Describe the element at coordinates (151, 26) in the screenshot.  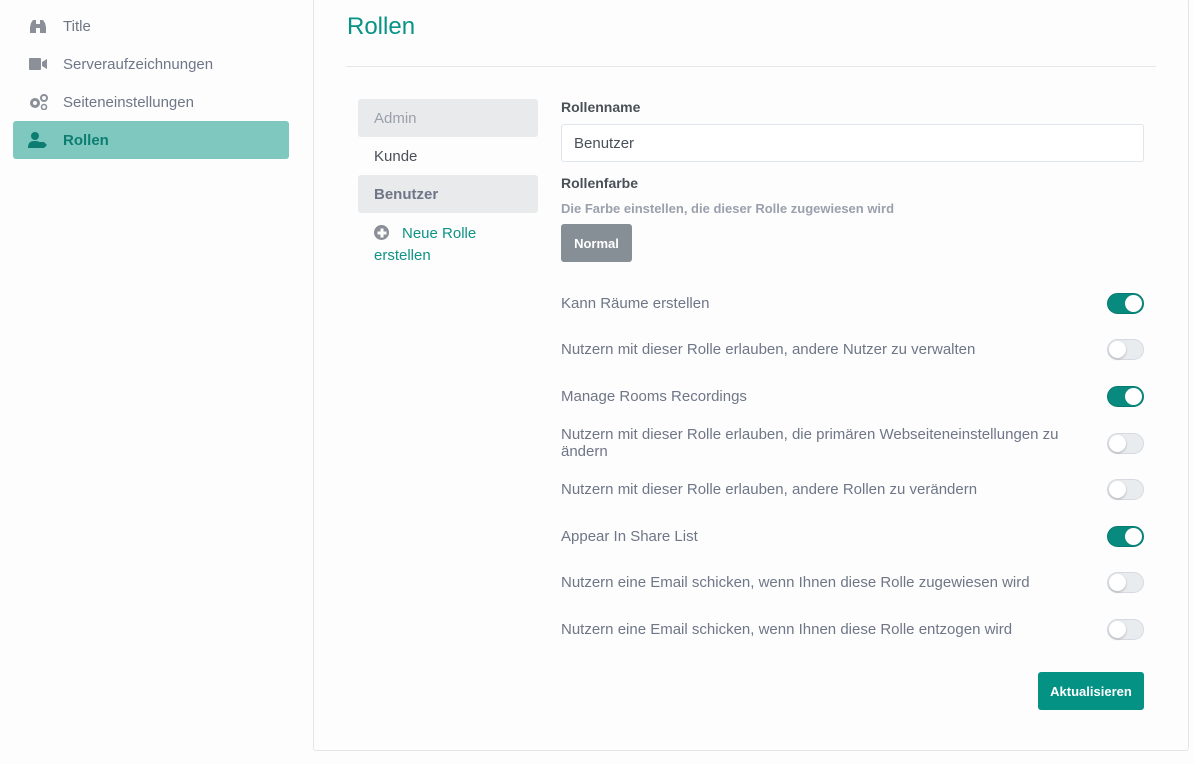
I see `sidebar-item-title: Title` at that location.